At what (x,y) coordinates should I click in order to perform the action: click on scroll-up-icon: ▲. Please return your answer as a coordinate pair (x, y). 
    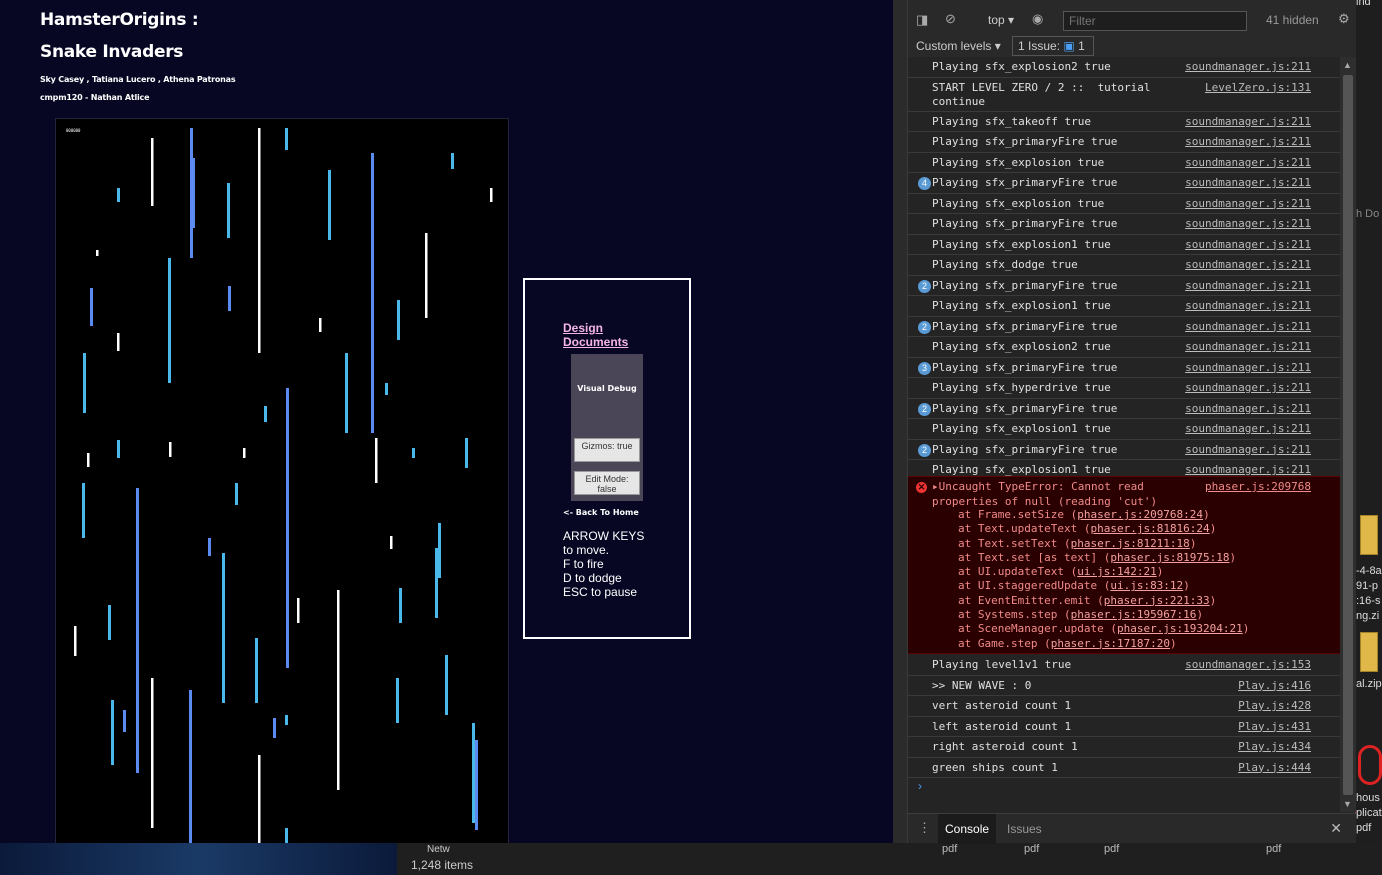
    Looking at the image, I should click on (1347, 65).